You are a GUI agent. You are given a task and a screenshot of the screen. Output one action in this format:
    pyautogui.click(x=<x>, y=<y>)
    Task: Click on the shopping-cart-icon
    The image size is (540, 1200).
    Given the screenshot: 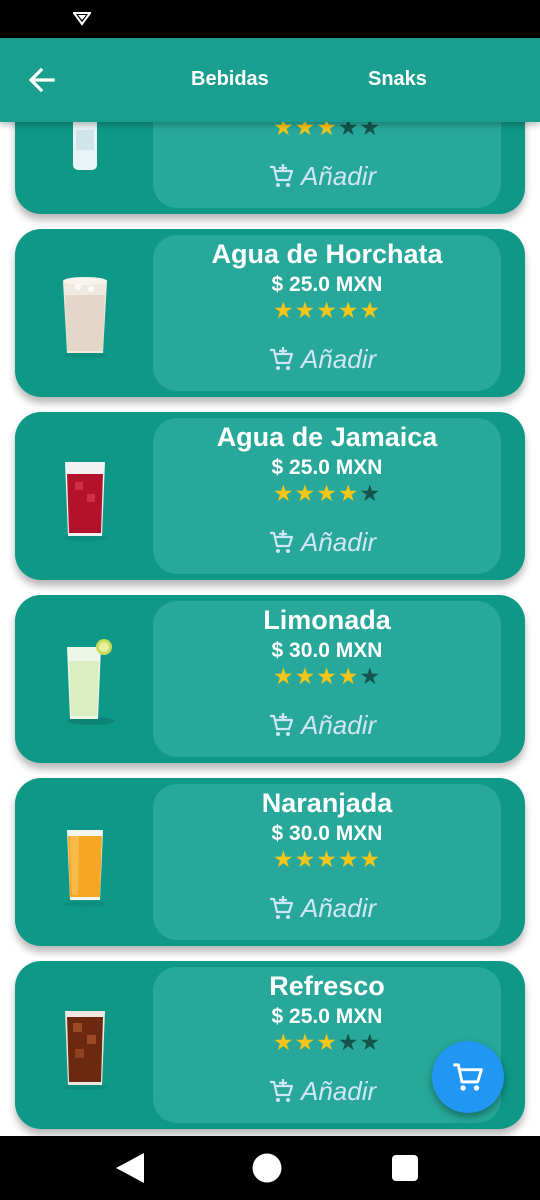 What is the action you would take?
    pyautogui.click(x=468, y=1077)
    